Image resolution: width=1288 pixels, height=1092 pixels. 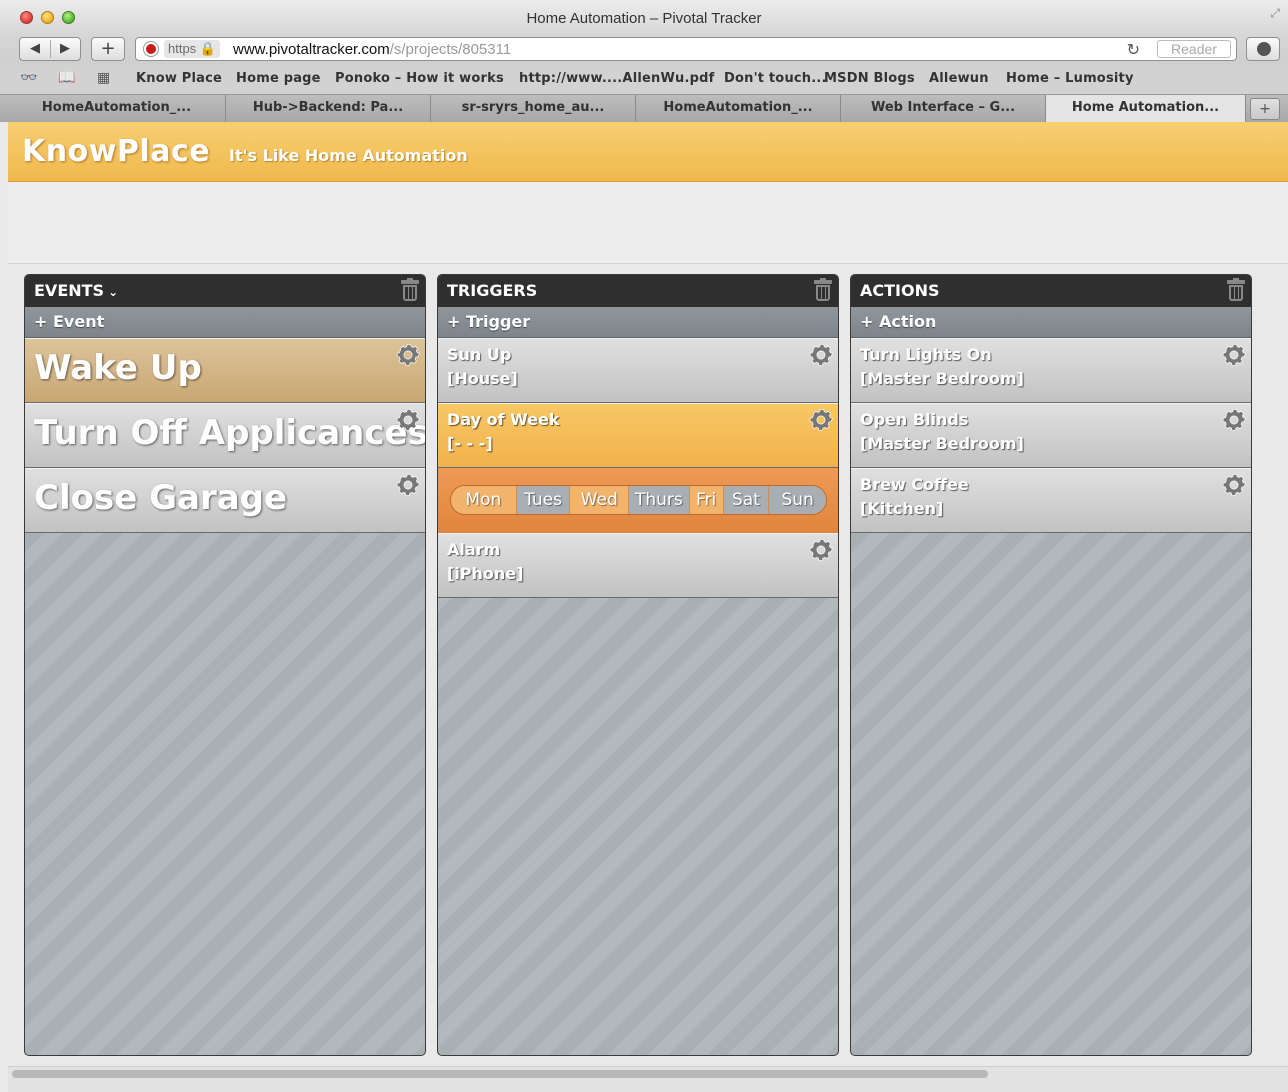 I want to click on bookmark-item: http://www....AllenWu.pdf, so click(x=616, y=78).